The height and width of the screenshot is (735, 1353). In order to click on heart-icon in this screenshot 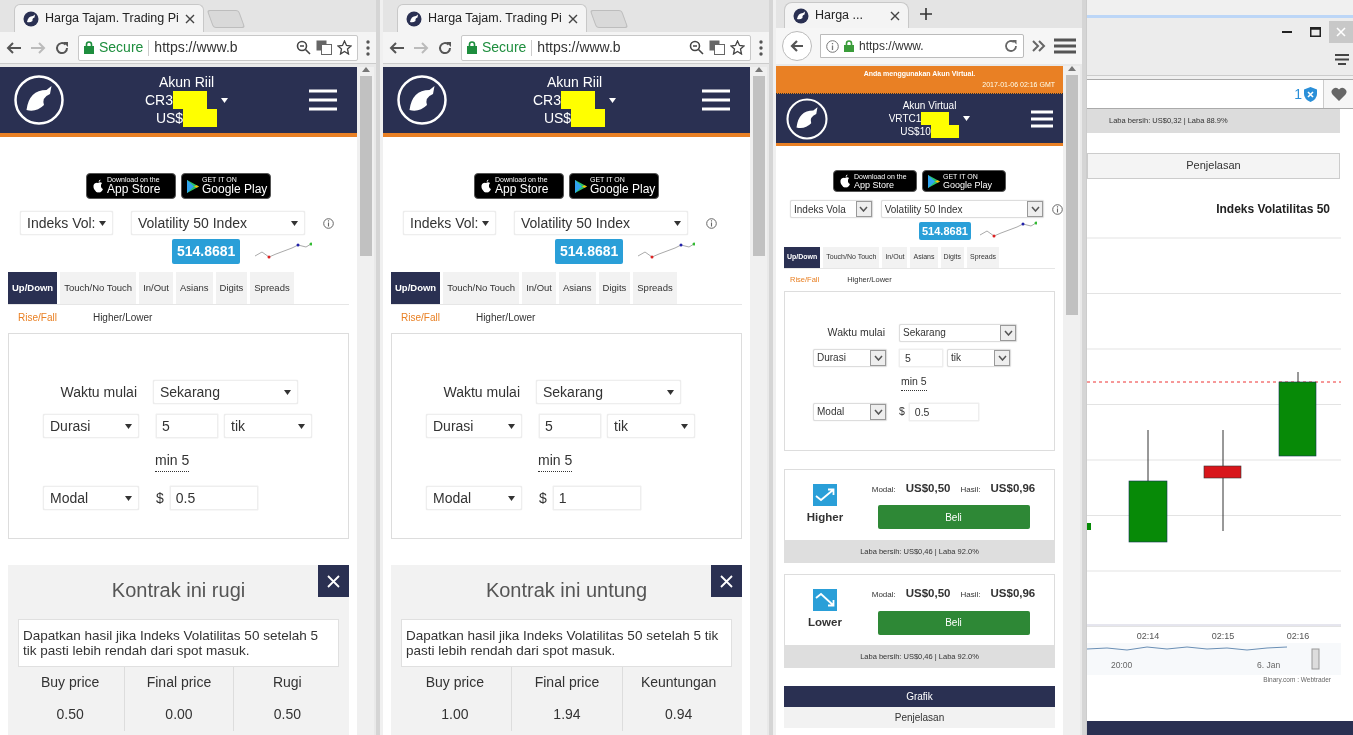, I will do `click(1338, 94)`.